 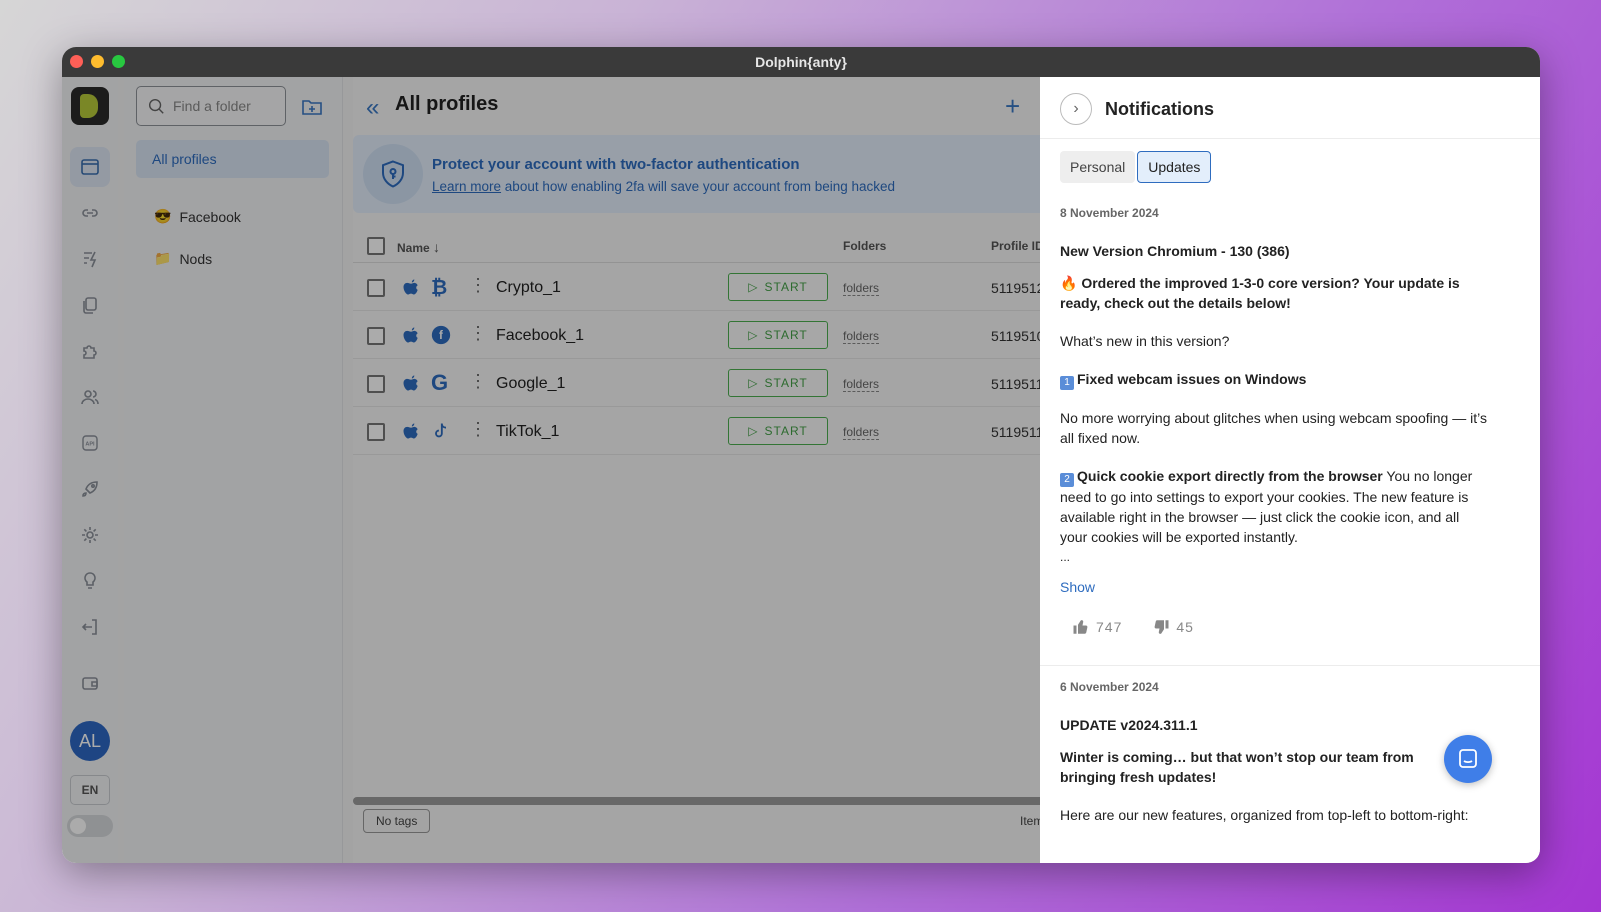 I want to click on post-divider, so click(x=1290, y=665).